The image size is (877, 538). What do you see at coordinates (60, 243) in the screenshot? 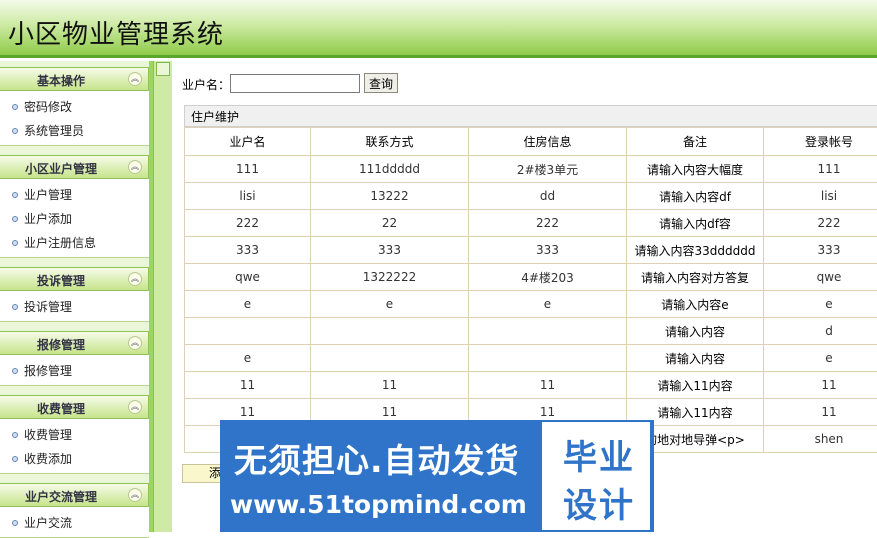
I see `sidebar-item-label: 业户注册信息` at bounding box center [60, 243].